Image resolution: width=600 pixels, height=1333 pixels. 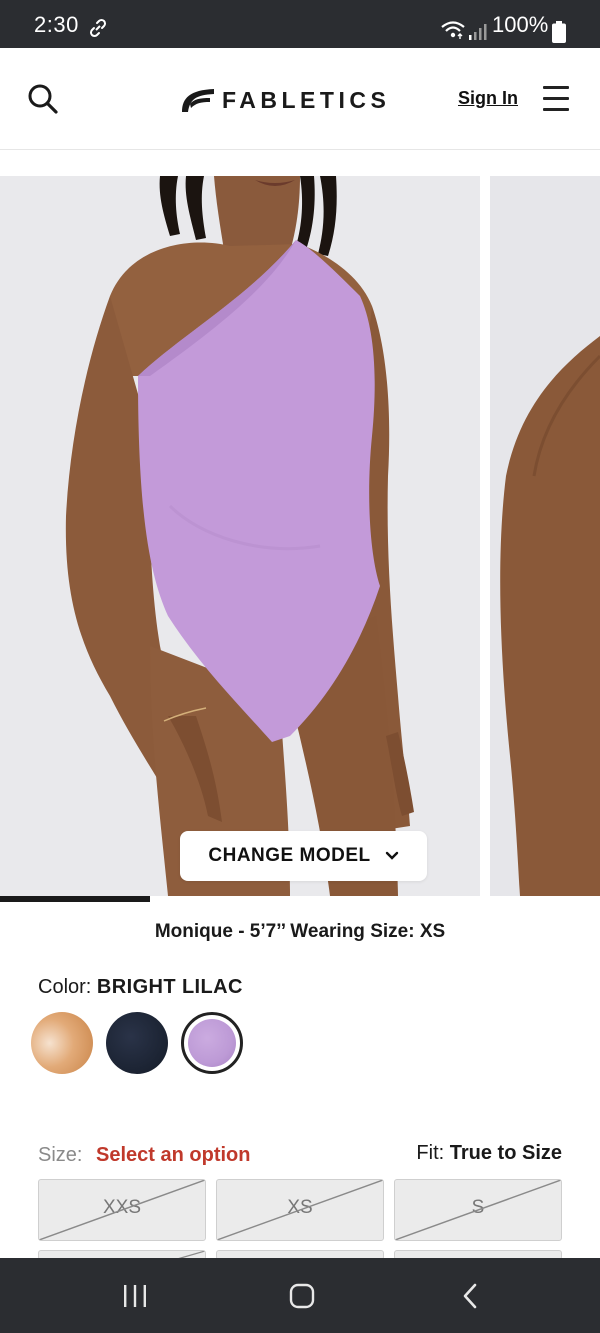 What do you see at coordinates (65, 987) in the screenshot?
I see `color-label: Color:` at bounding box center [65, 987].